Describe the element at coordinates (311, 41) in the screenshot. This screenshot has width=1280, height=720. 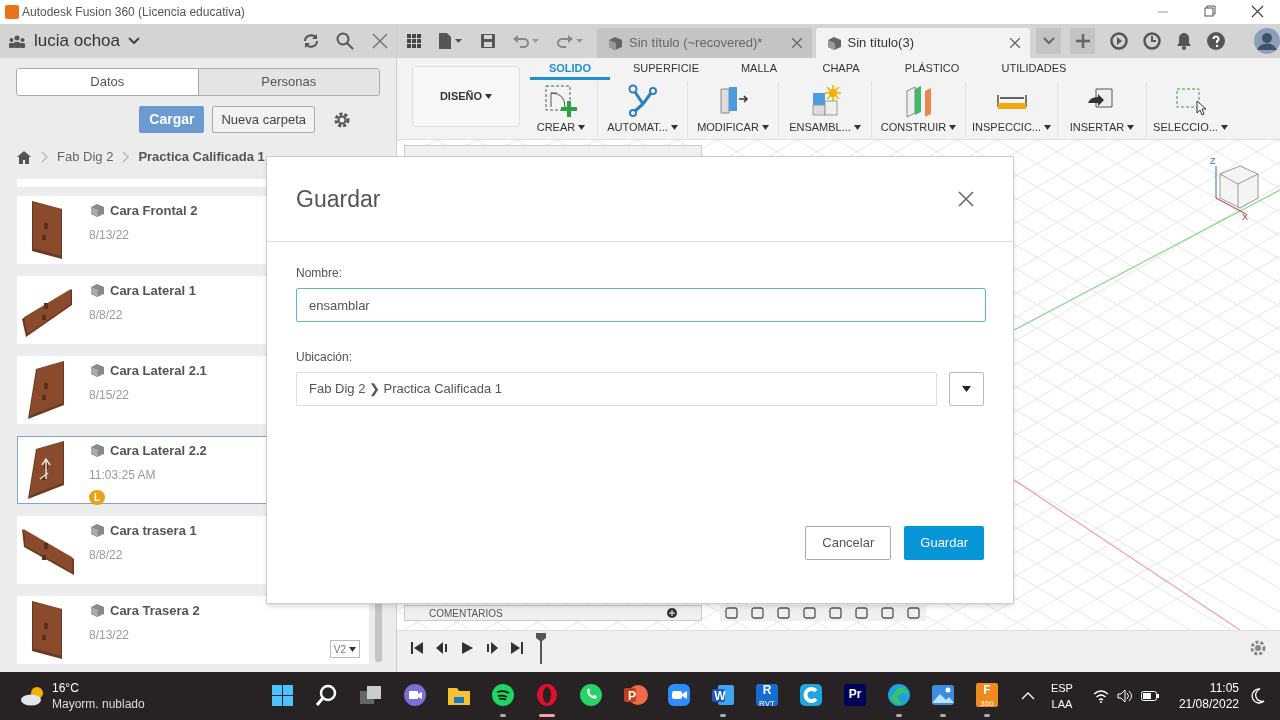
I see `refresh-icon` at that location.